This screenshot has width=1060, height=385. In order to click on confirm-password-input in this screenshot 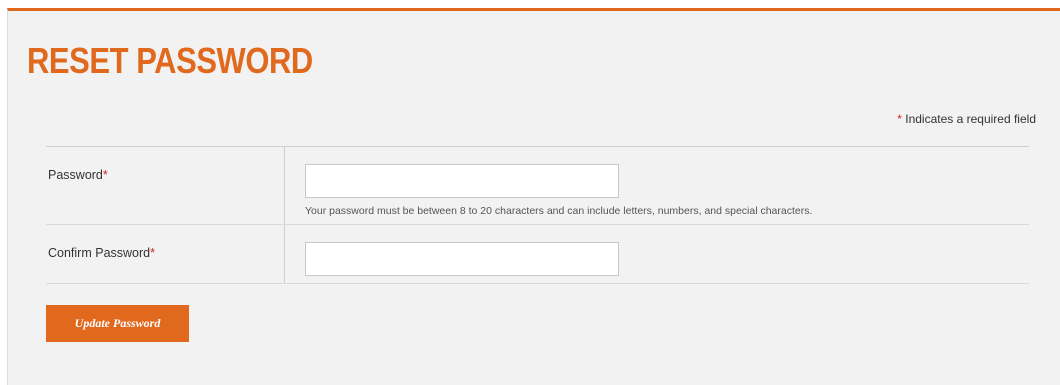, I will do `click(462, 259)`.